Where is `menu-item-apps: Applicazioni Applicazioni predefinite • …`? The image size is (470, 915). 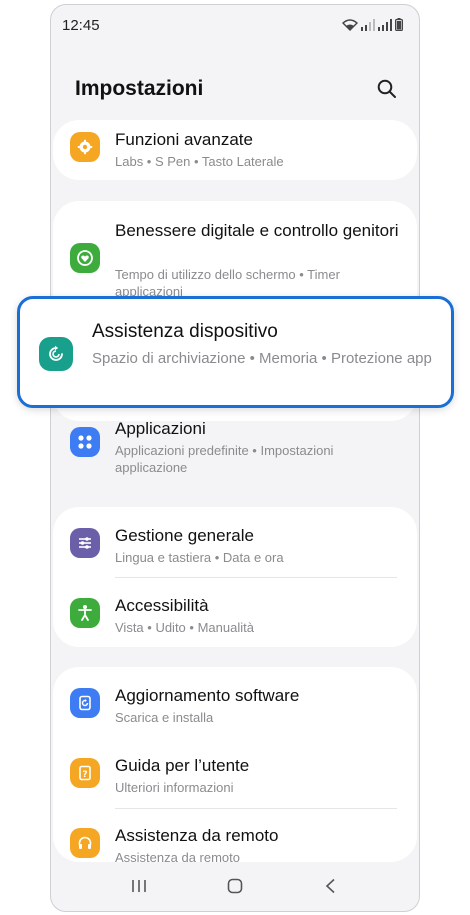
menu-item-apps: Applicazioni Applicazioni predefinite • … is located at coordinates (235, 448).